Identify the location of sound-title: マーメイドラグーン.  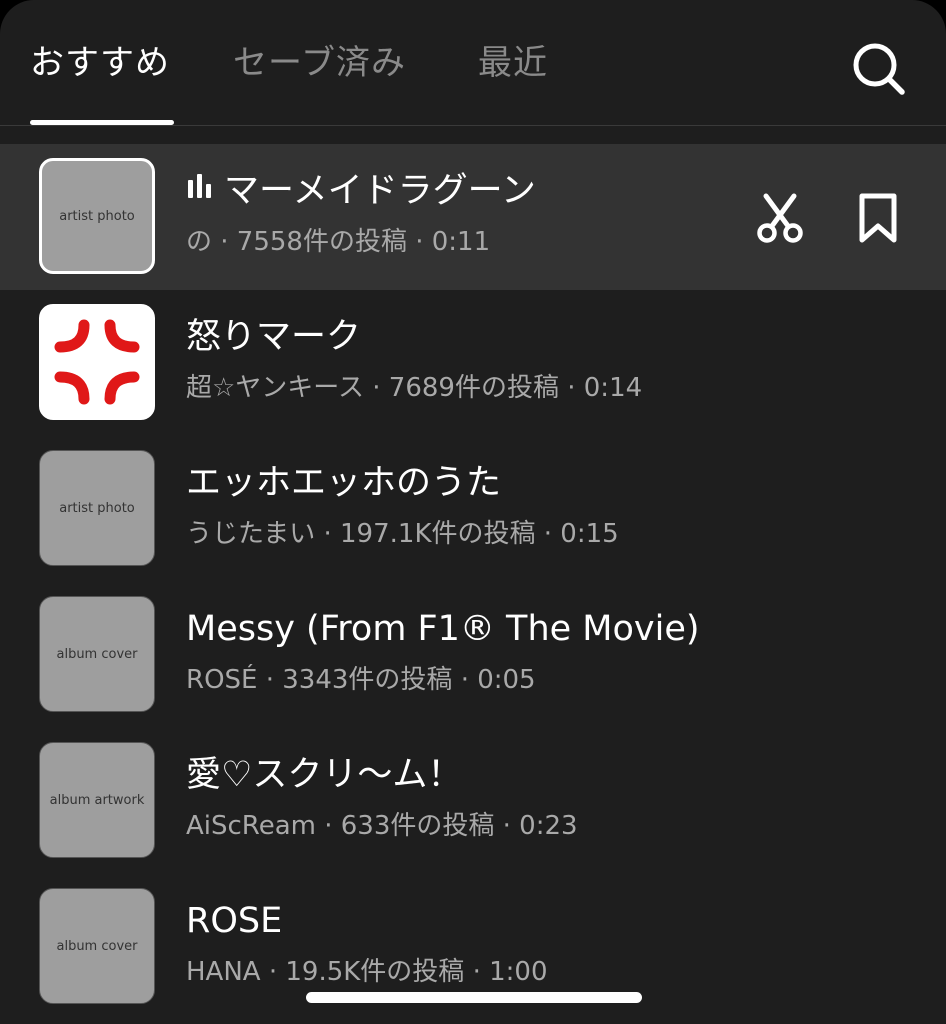
(361, 191).